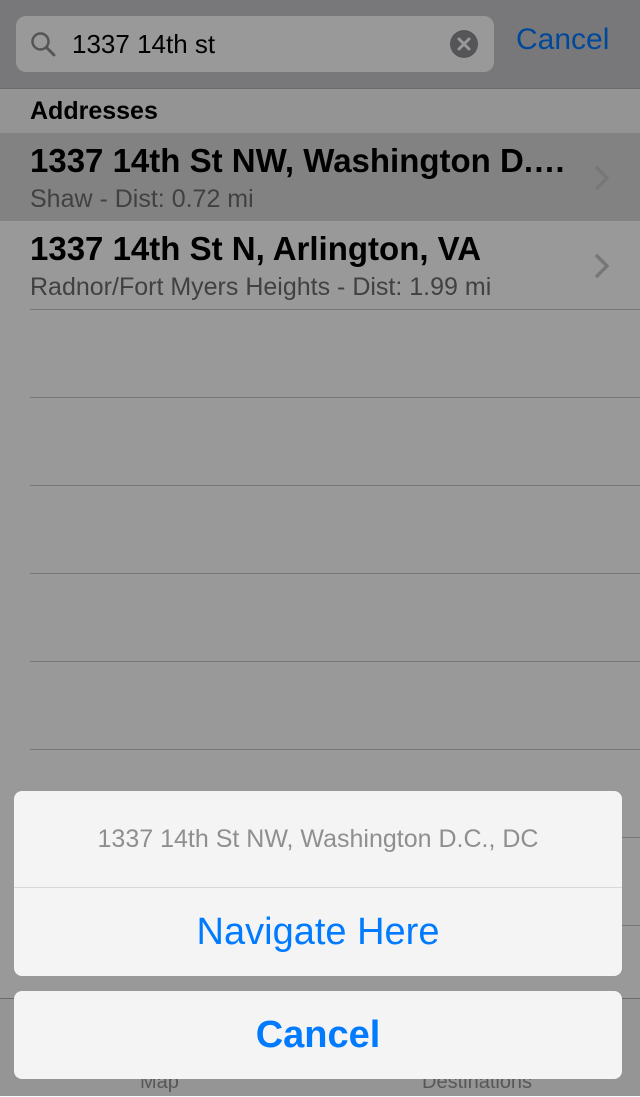 The image size is (640, 1097). What do you see at coordinates (318, 932) in the screenshot?
I see `navigate-here-button: Navigate Here` at bounding box center [318, 932].